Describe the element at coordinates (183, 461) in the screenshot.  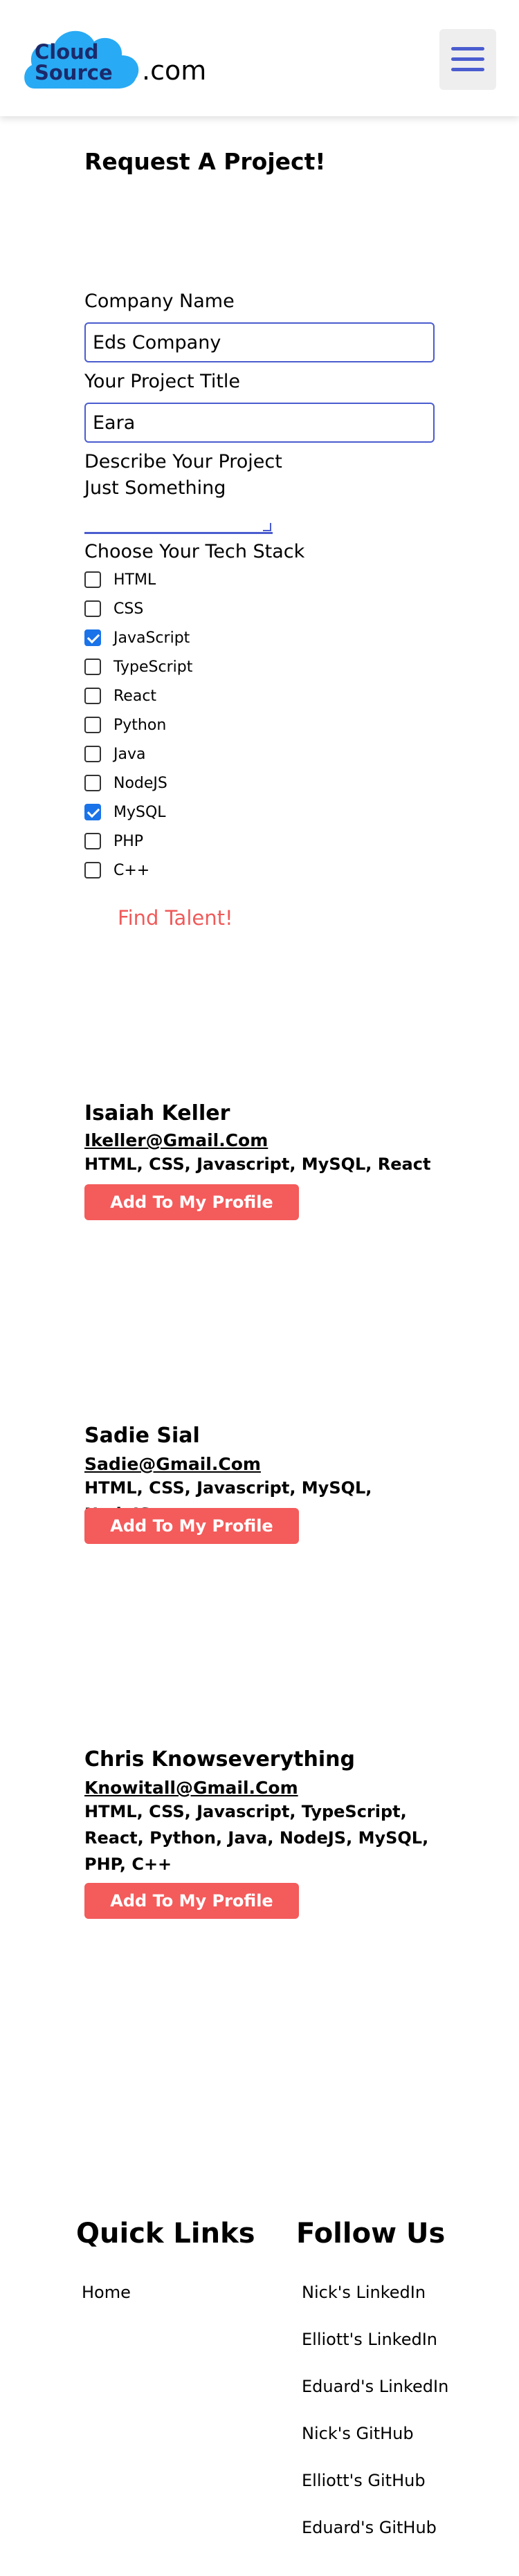
I see `describe-project-label: Describe Your Project` at that location.